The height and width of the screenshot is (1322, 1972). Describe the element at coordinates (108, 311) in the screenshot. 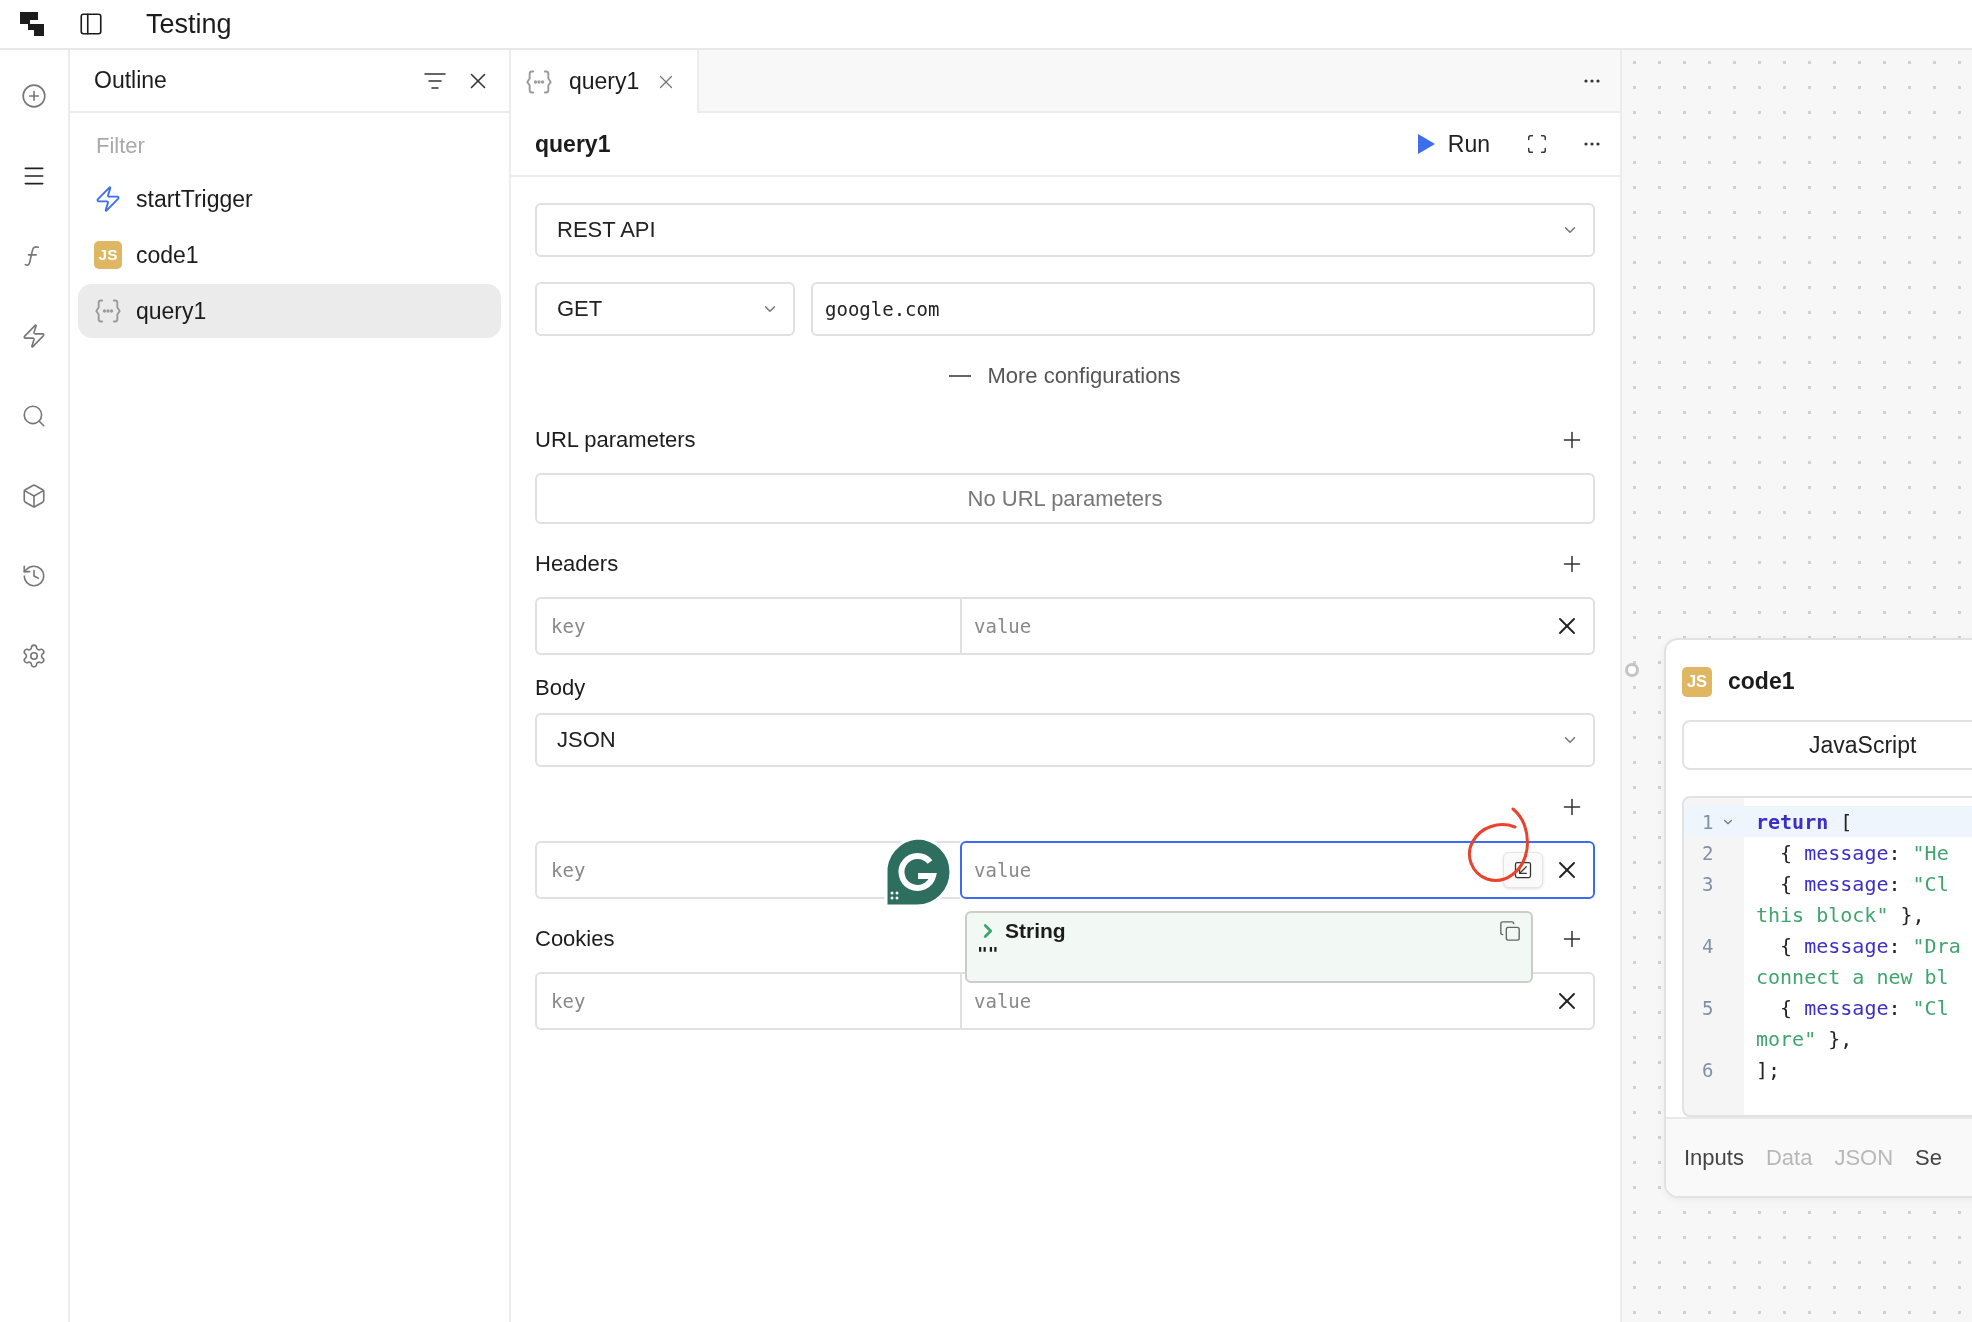

I see `braces-icon` at that location.